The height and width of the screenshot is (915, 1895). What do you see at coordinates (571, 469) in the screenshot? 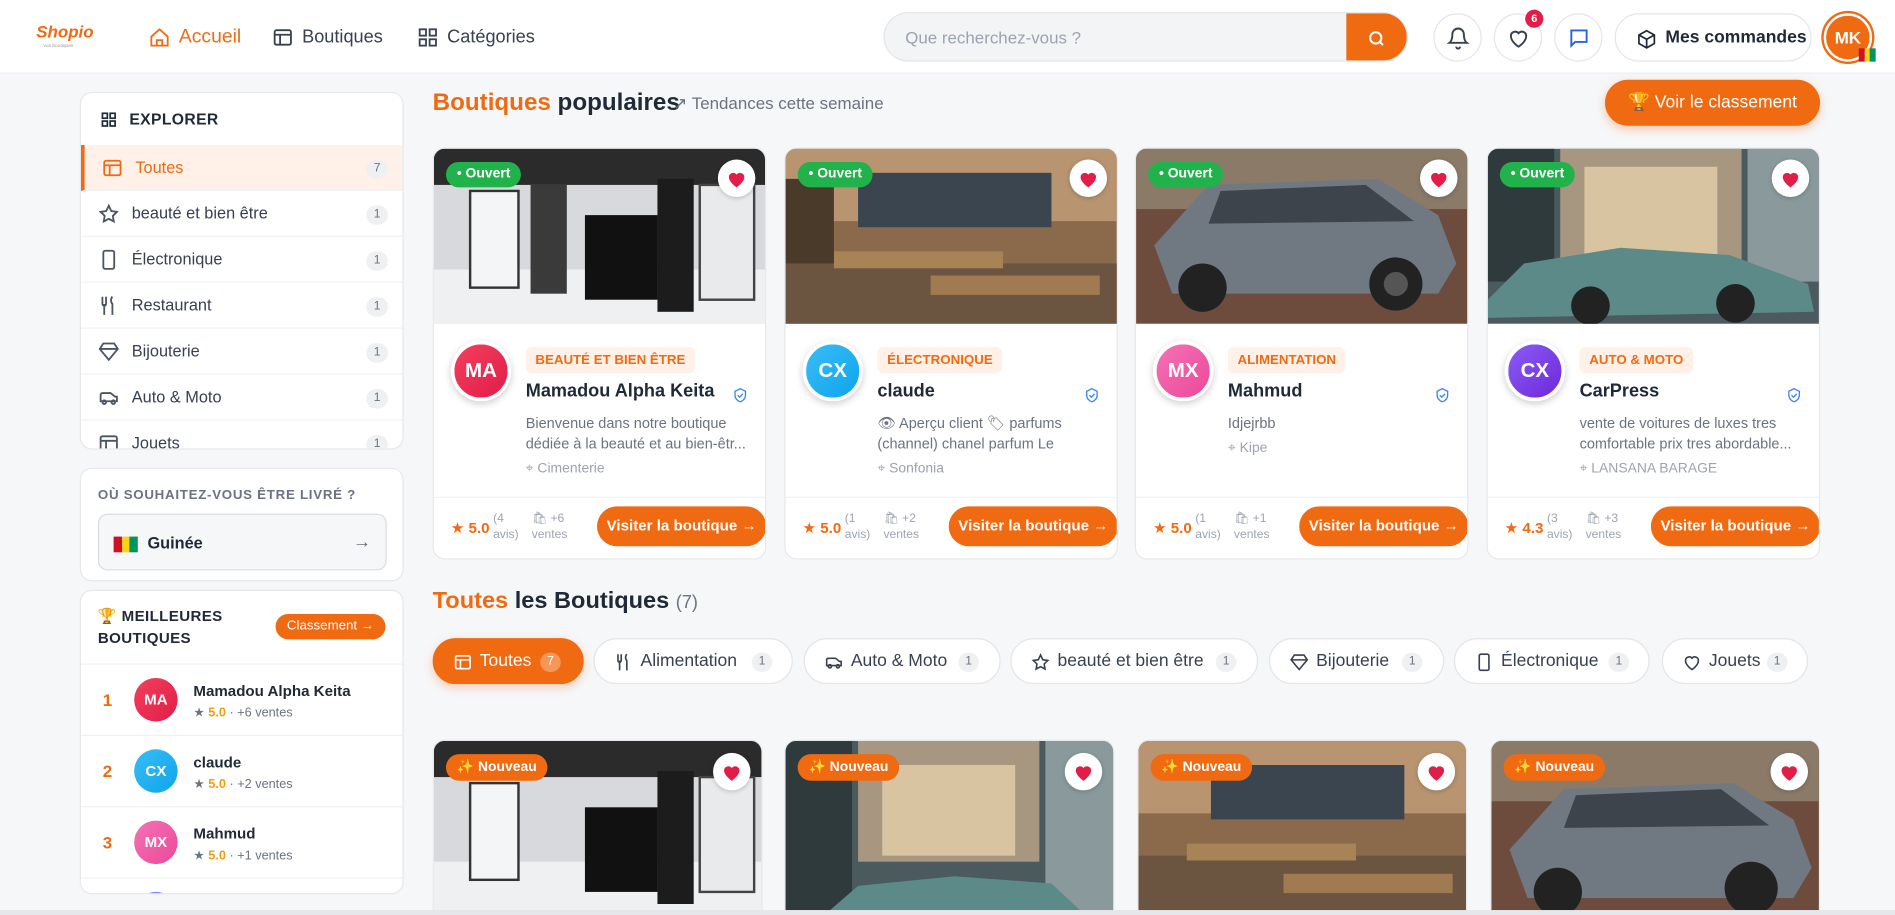
I see `shop-location-text: Cimenterie` at bounding box center [571, 469].